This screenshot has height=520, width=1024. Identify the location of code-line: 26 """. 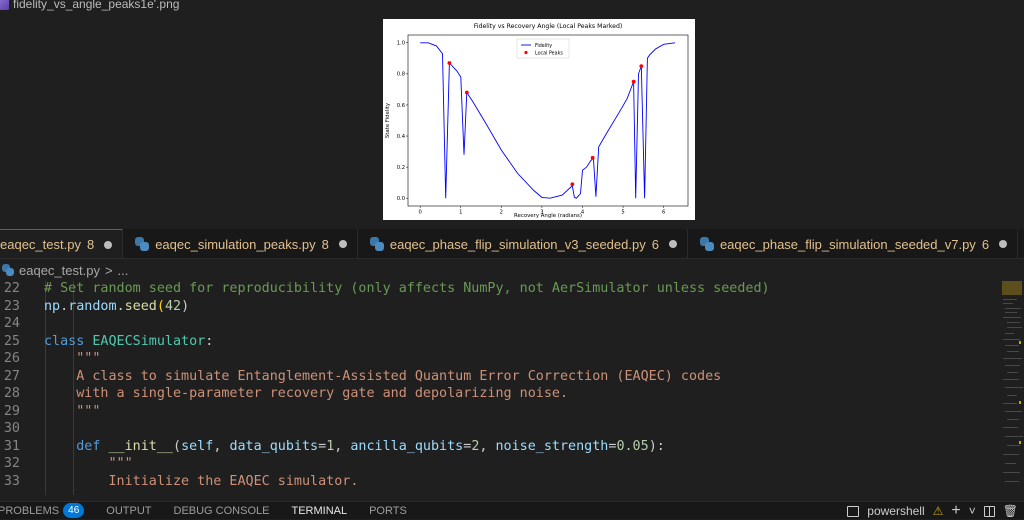
(500, 359).